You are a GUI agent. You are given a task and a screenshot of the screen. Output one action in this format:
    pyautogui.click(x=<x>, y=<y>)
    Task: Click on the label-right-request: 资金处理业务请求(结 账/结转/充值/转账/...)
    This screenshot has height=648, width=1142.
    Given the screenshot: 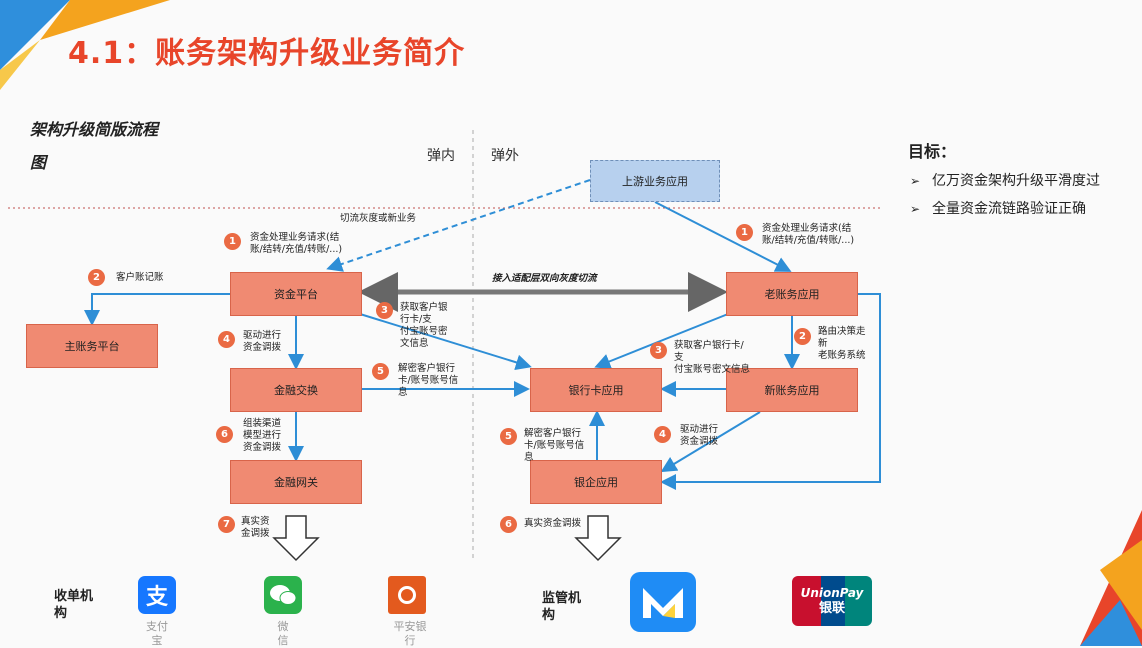 What is the action you would take?
    pyautogui.click(x=808, y=234)
    